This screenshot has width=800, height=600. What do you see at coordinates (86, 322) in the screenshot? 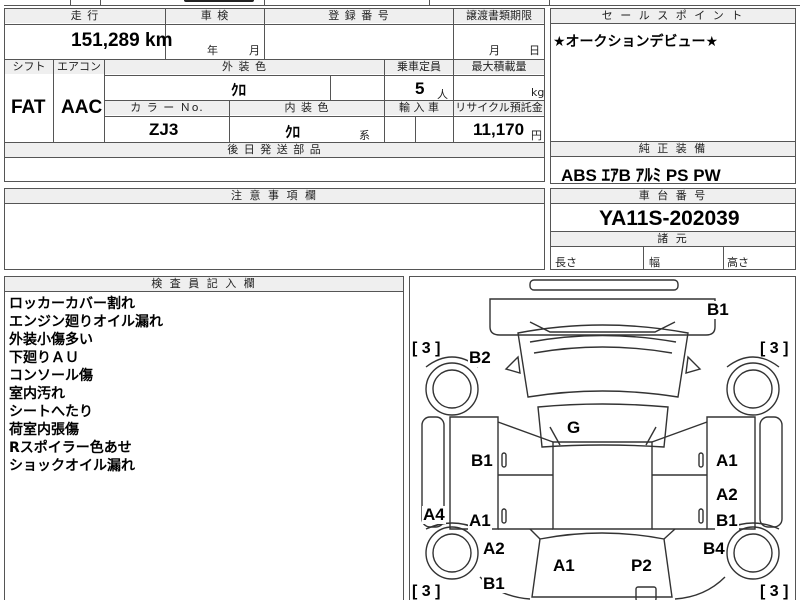
I see `inspector-note: エンジン廻りオイル漏れ` at bounding box center [86, 322].